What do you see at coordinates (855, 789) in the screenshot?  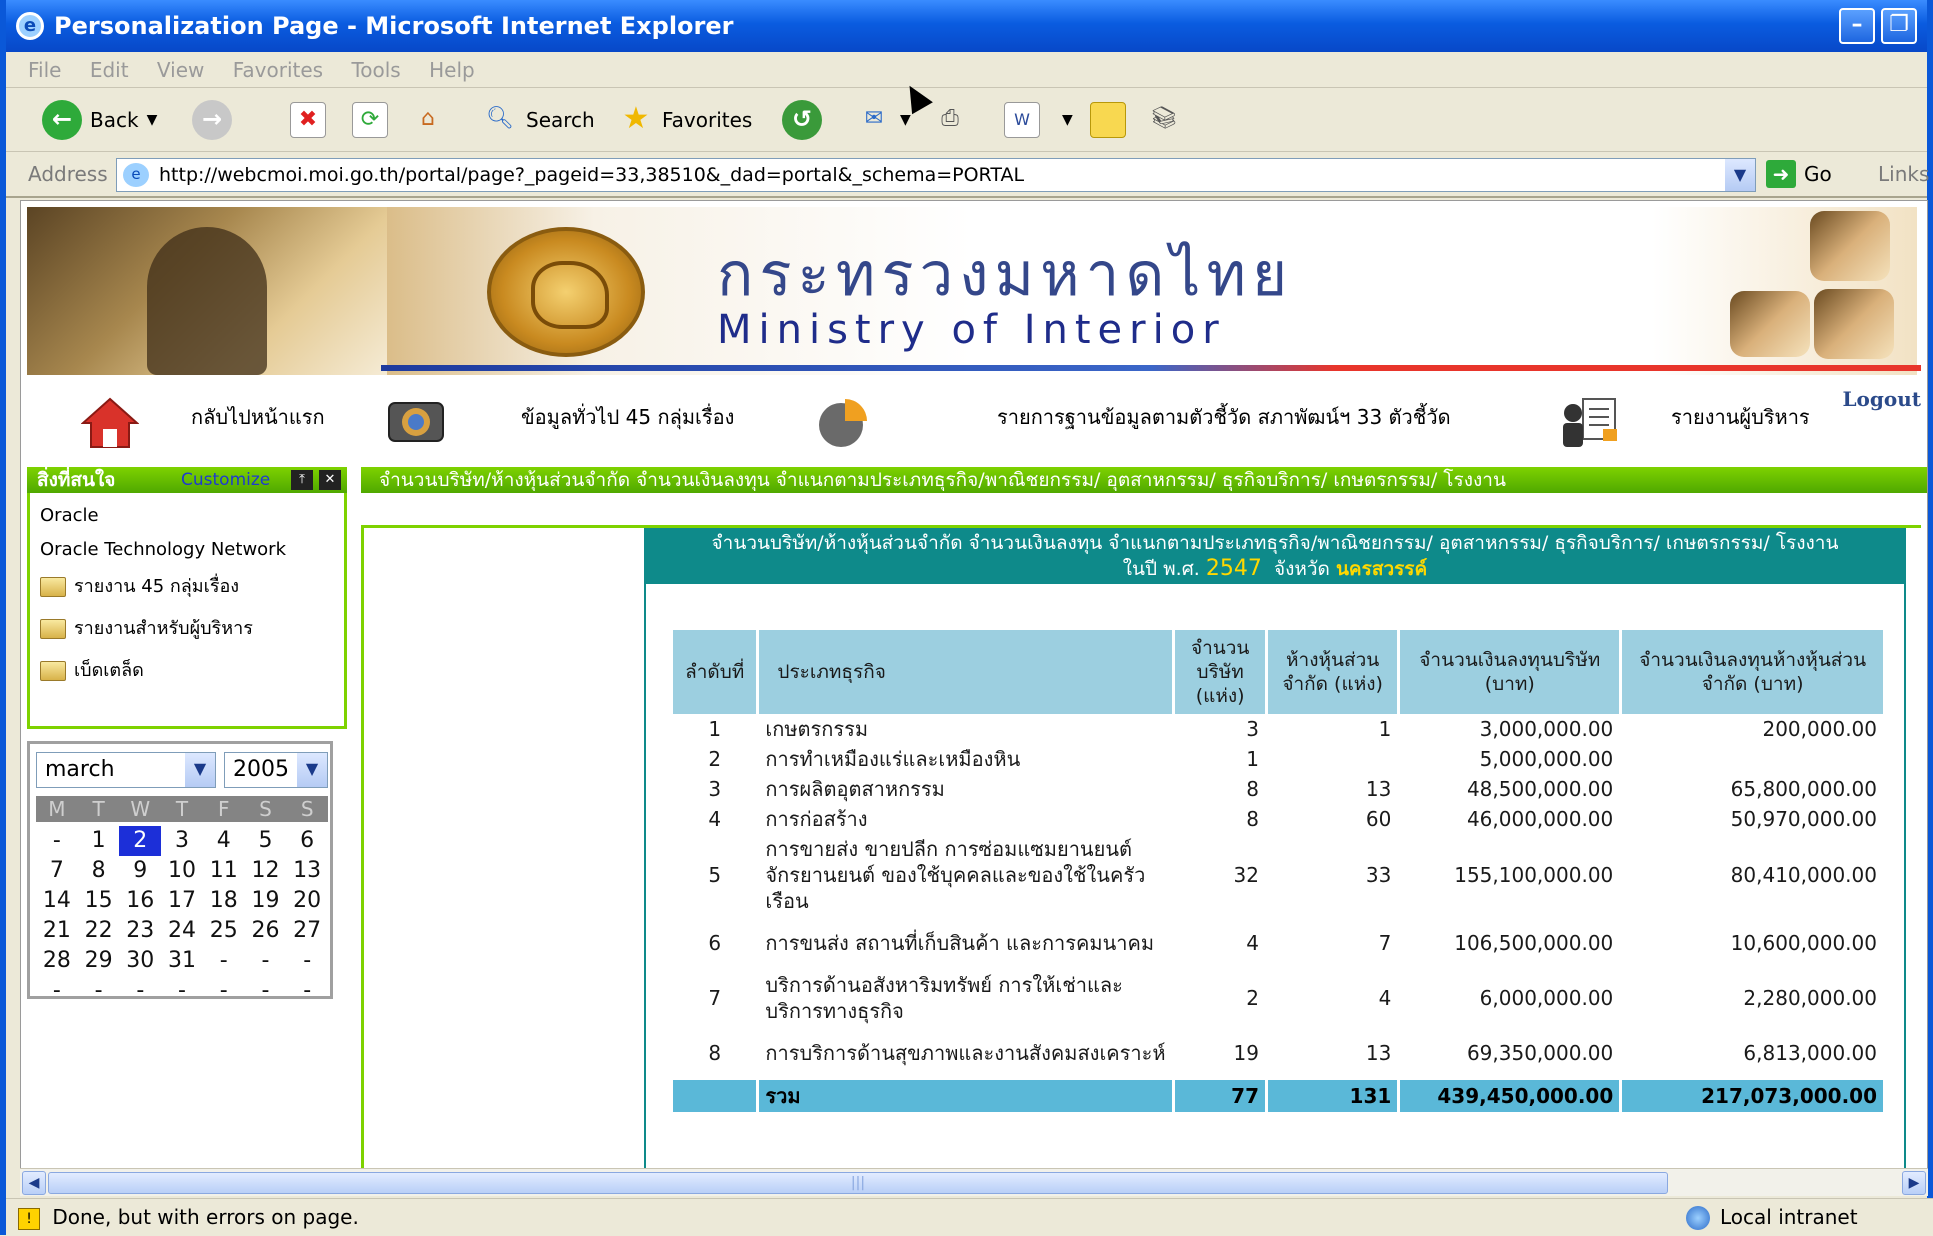 I see `cell-business-type: การผลิตอุตสาหกรรม` at bounding box center [855, 789].